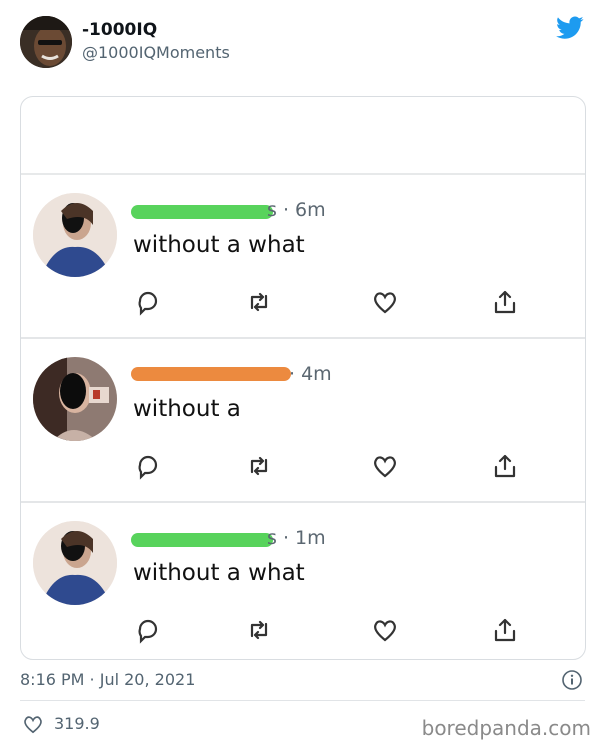 The height and width of the screenshot is (748, 605). Describe the element at coordinates (33, 724) in the screenshot. I see `heart-icon` at that location.